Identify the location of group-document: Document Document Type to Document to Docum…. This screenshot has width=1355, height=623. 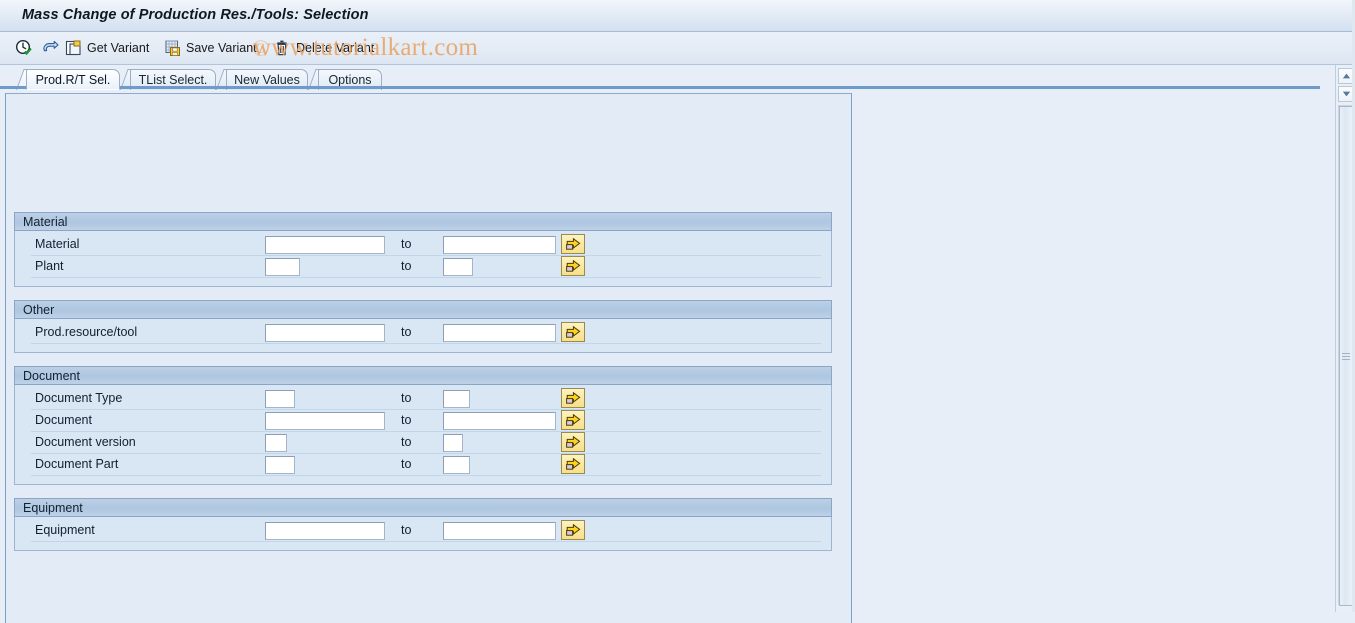
(423, 425).